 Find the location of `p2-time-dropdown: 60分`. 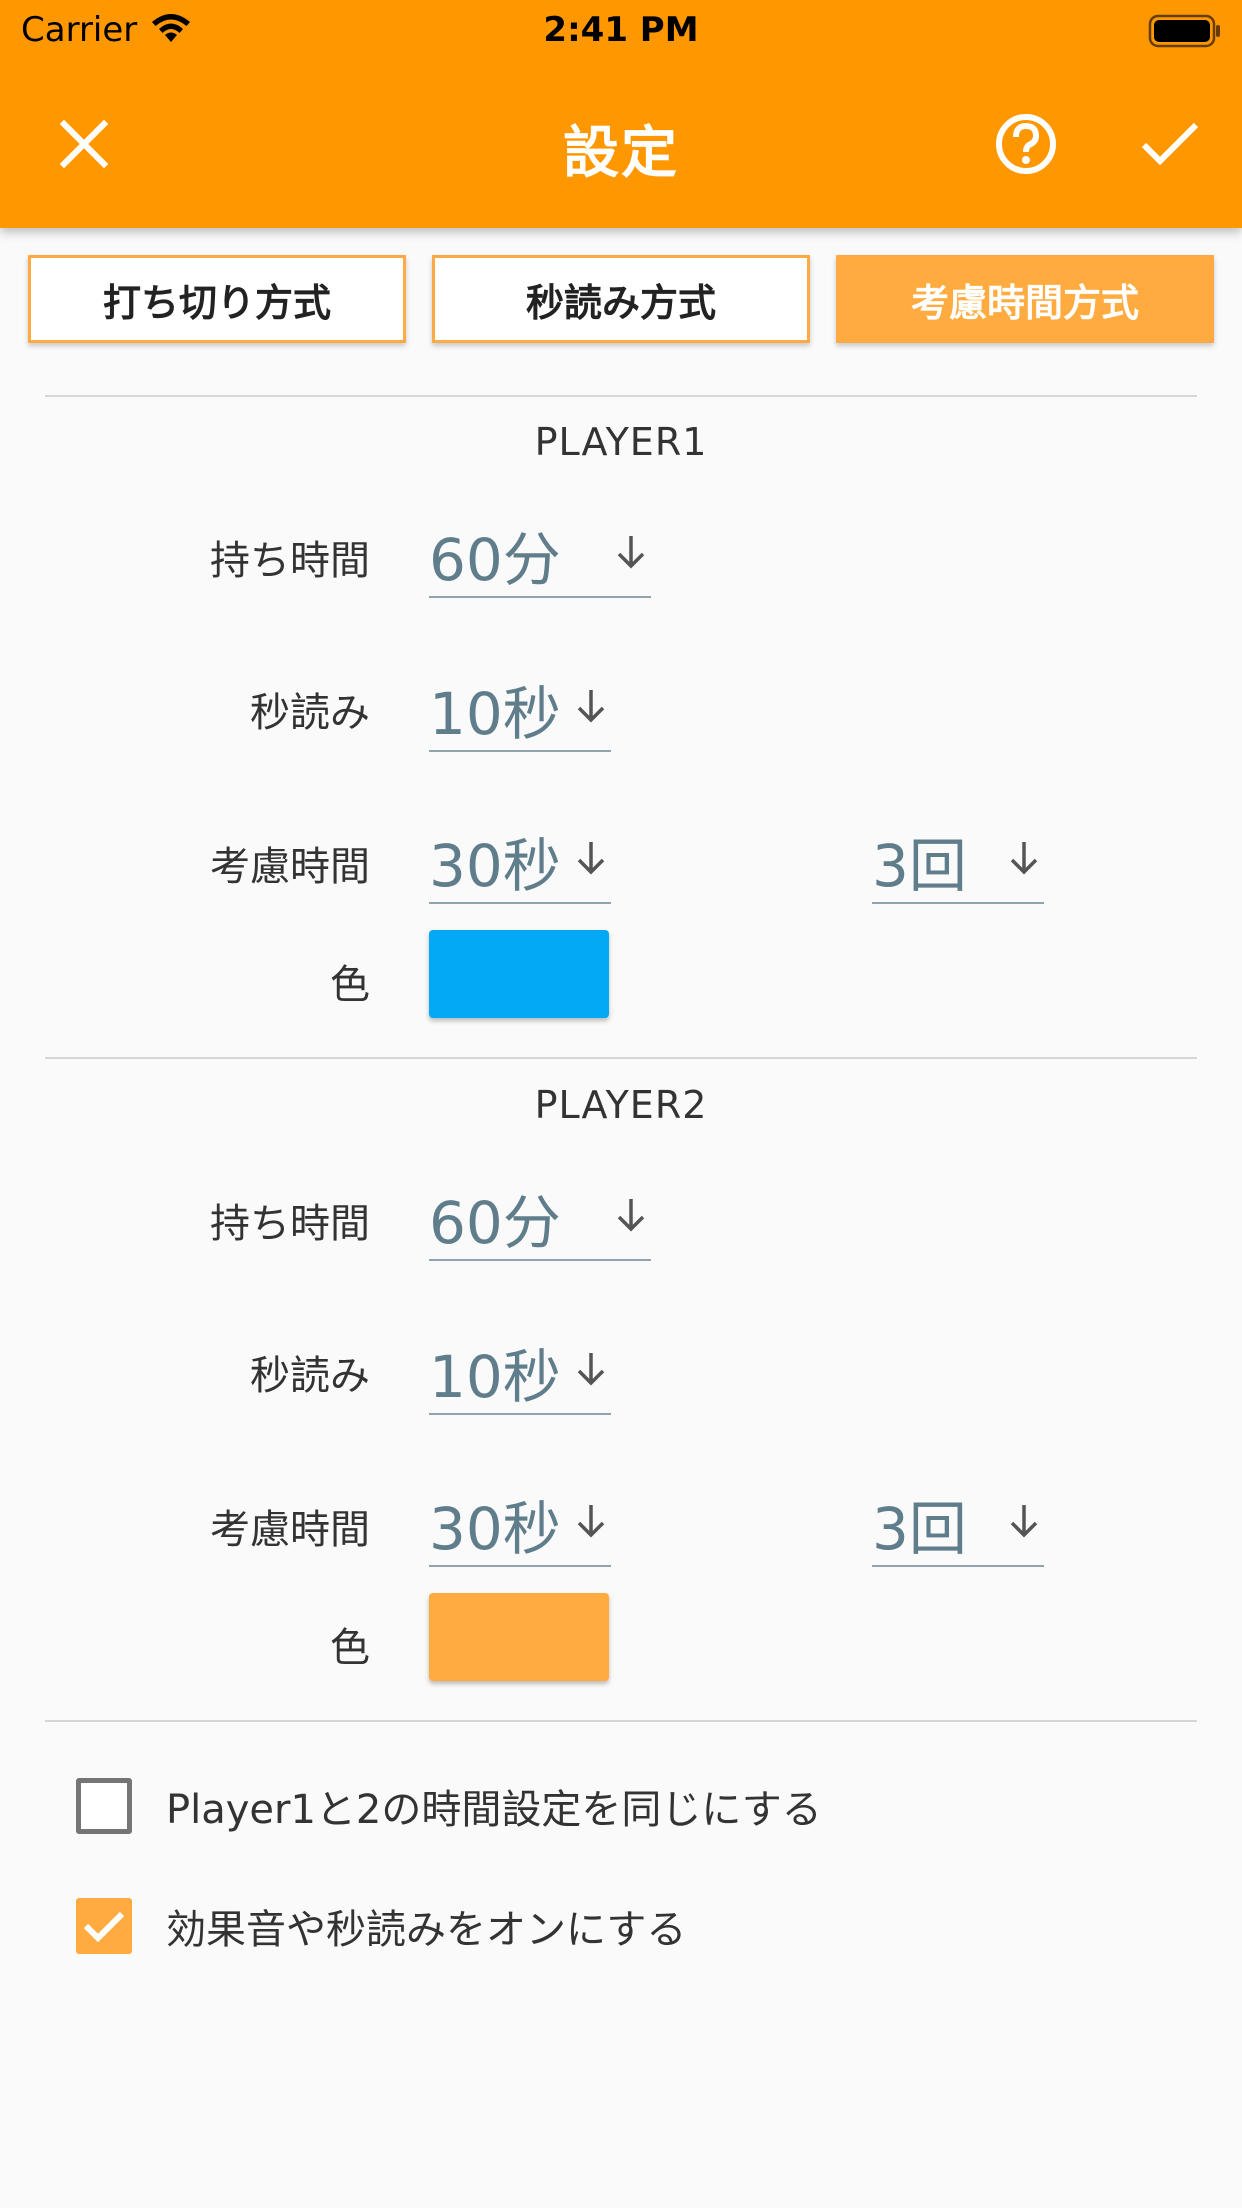

p2-time-dropdown: 60分 is located at coordinates (540, 1219).